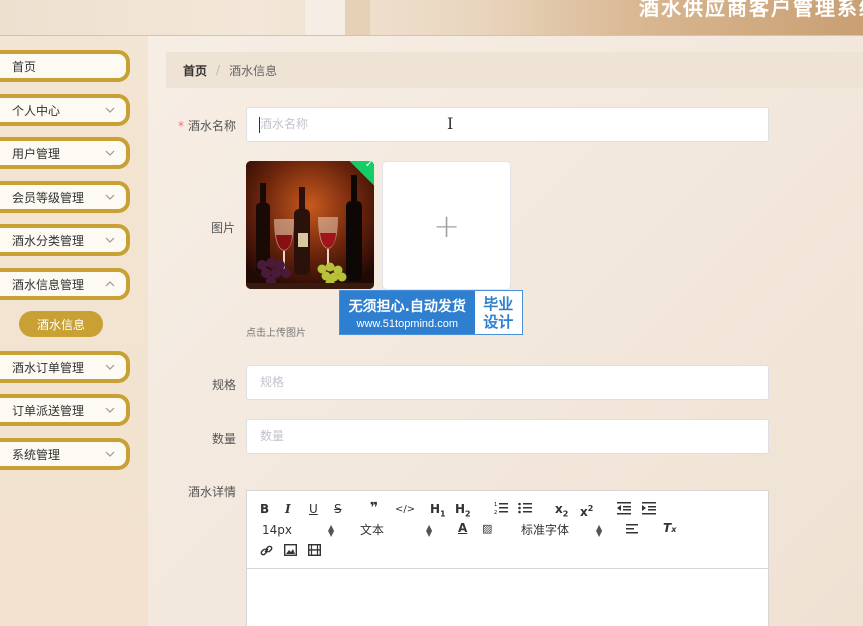 This screenshot has height=626, width=863. What do you see at coordinates (222, 228) in the screenshot?
I see `image-label: 图片` at bounding box center [222, 228].